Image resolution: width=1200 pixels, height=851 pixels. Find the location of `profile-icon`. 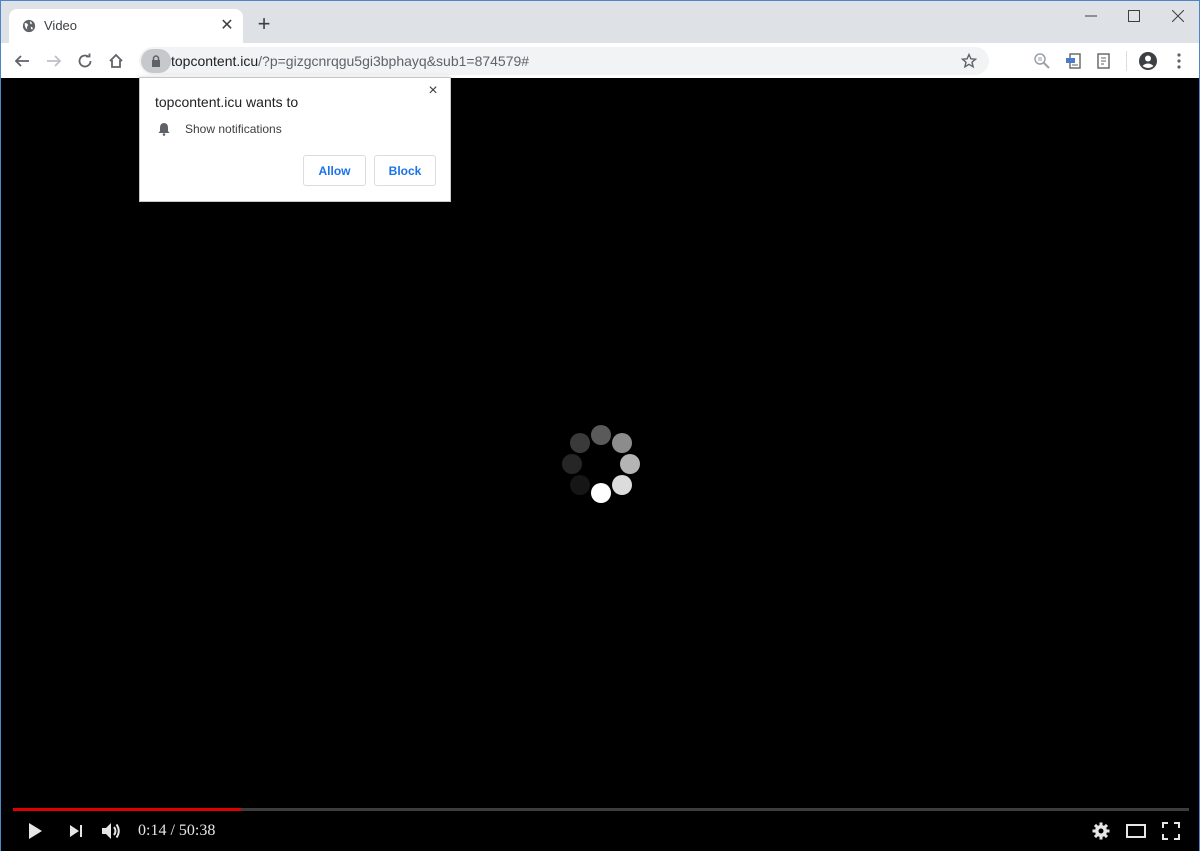

profile-icon is located at coordinates (1148, 61).